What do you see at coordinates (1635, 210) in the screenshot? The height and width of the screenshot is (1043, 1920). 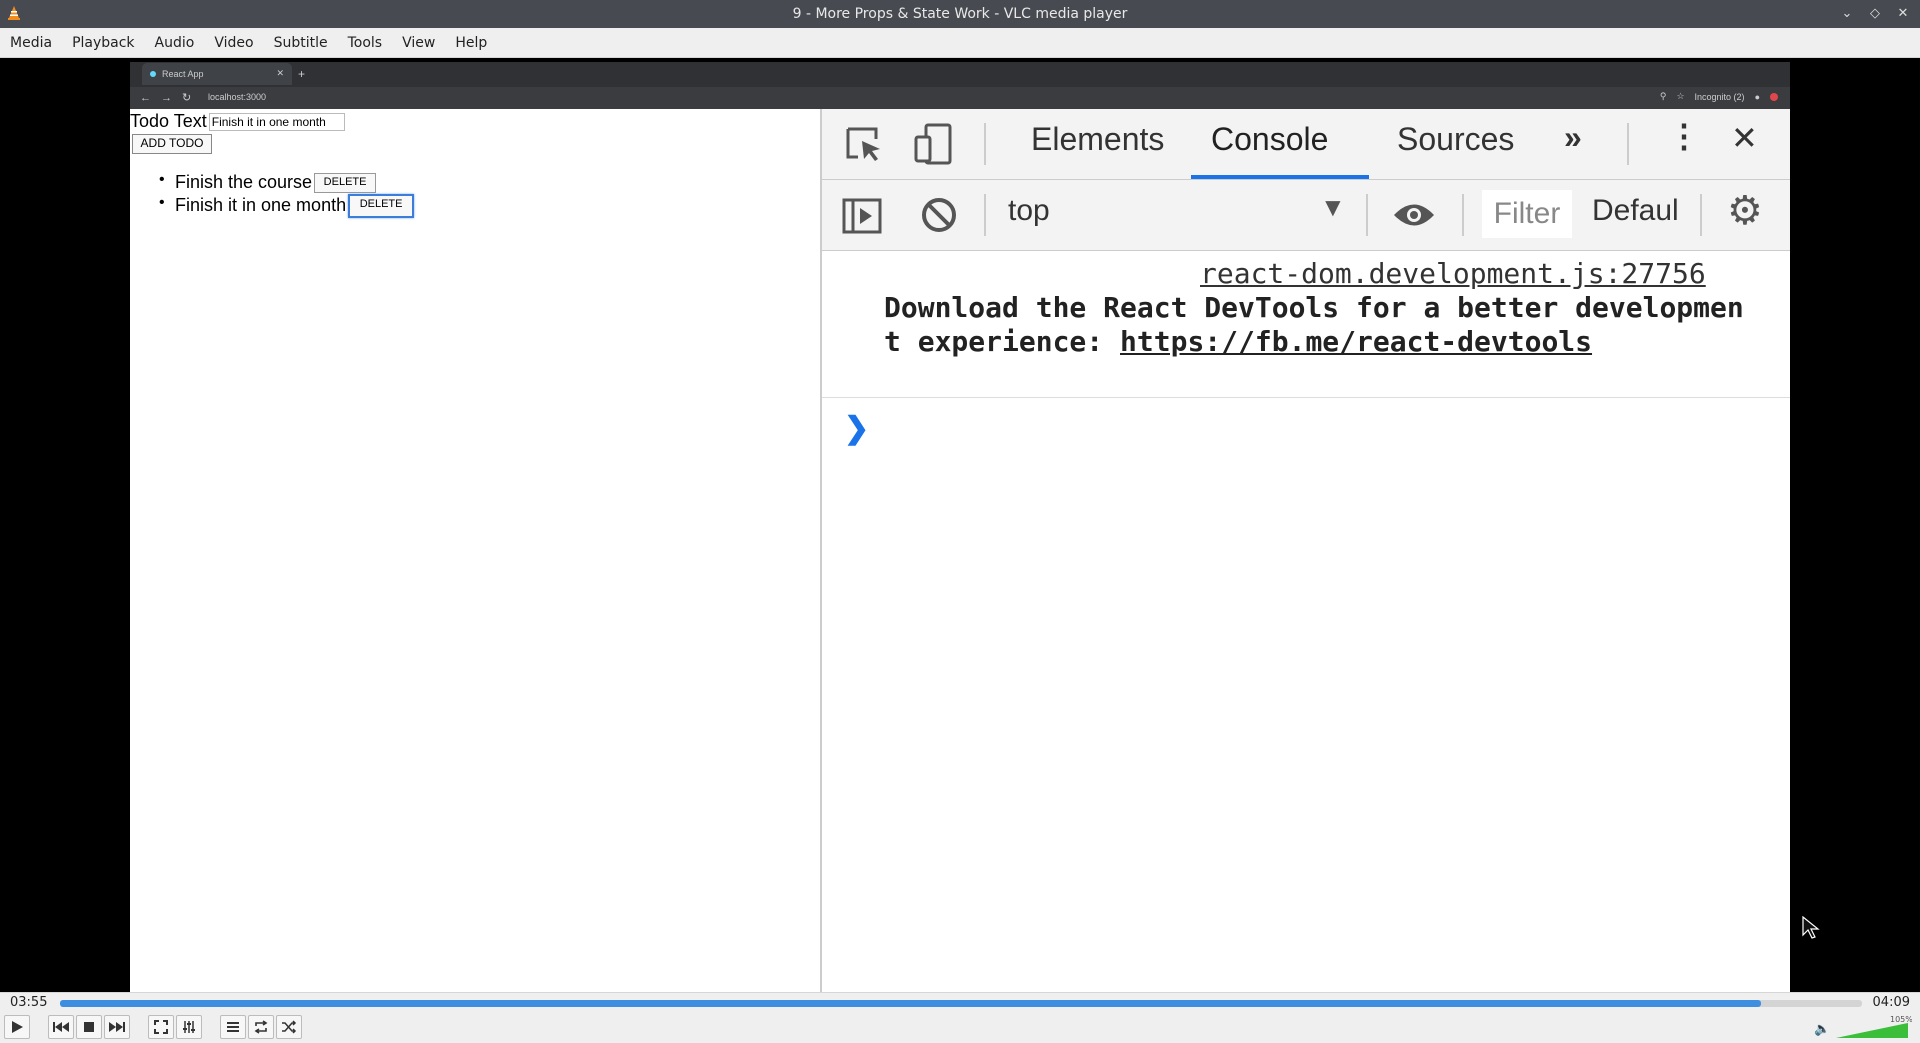 I see `log-levels-dropdown: Defaul` at bounding box center [1635, 210].